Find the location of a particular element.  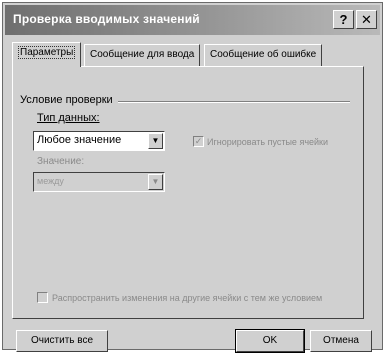

data-type-label: Тип данных: is located at coordinates (68, 118).